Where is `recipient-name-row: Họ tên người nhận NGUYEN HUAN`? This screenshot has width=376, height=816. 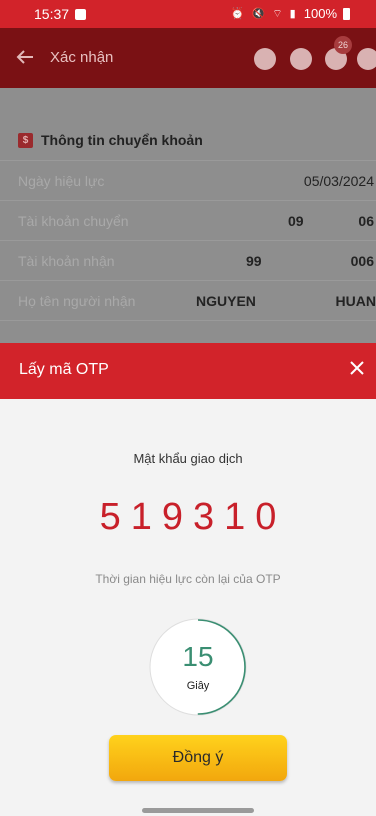
recipient-name-row: Họ tên người nhận NGUYEN HUAN is located at coordinates (188, 300).